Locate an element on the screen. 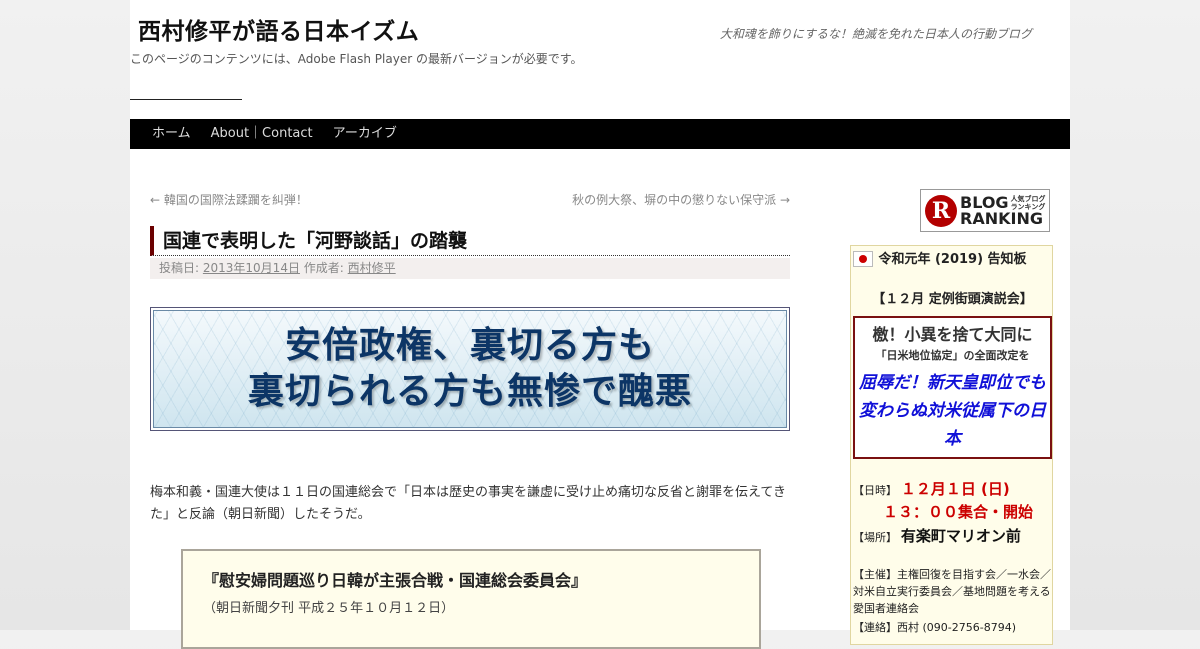 The width and height of the screenshot is (1200, 649). post-author-link: 西村修平 is located at coordinates (372, 268).